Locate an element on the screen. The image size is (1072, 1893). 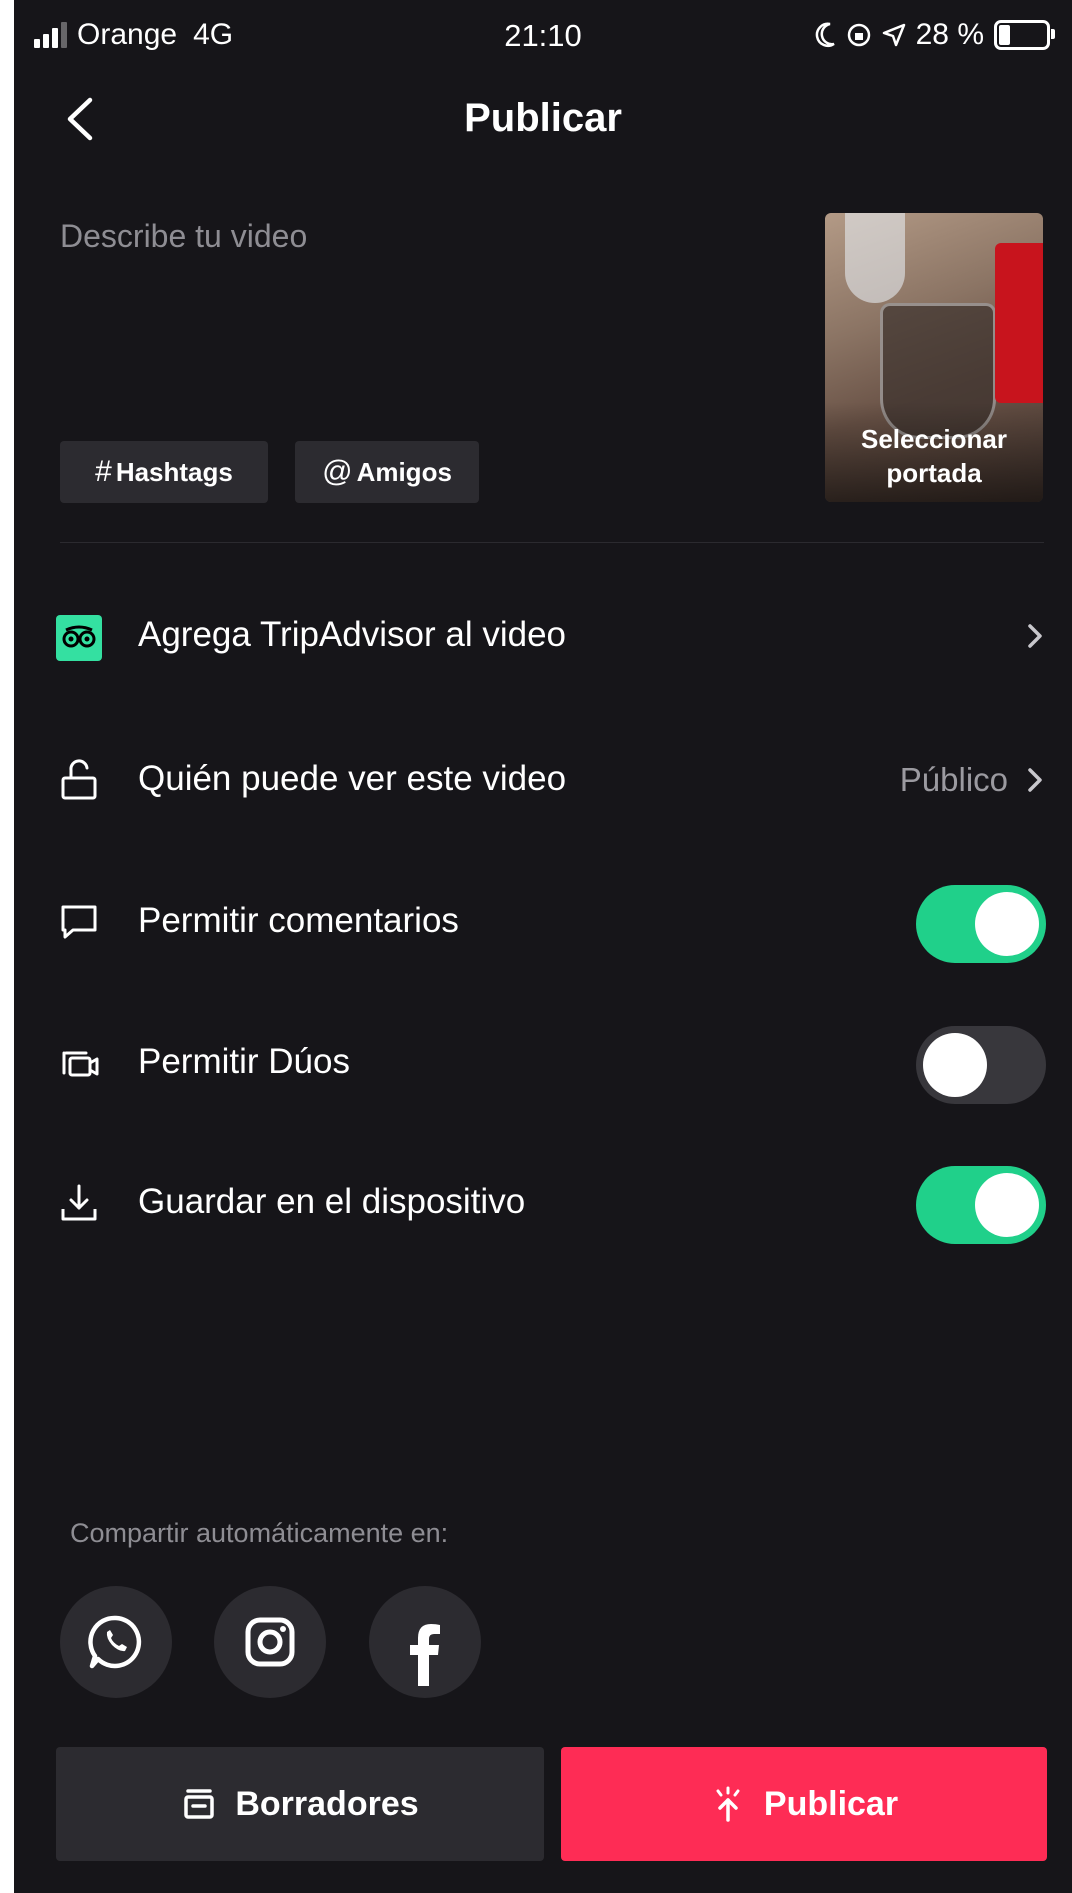
battery-percent: 28 % is located at coordinates (949, 34).